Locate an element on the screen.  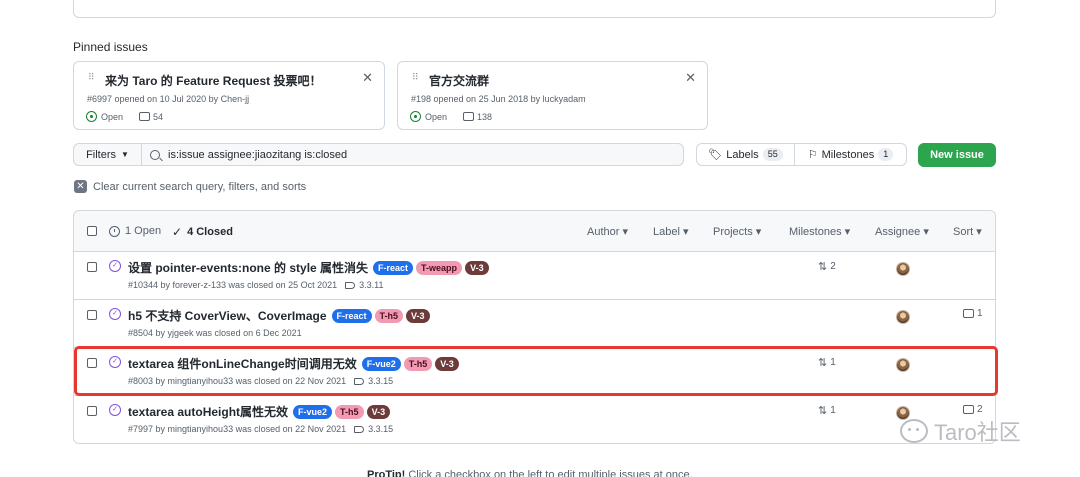
pinned-card-meta: #198 opened on 25 Jun 2018 by luckyadam is located at coordinates (498, 99).